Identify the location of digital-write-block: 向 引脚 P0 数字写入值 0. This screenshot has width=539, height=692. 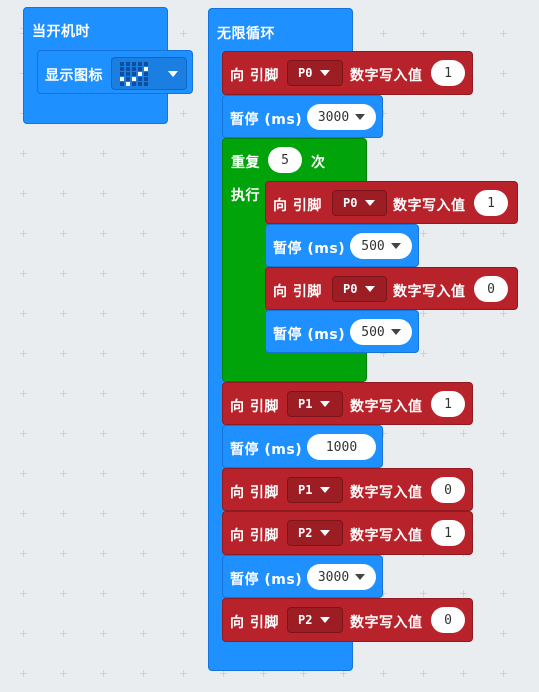
(391, 288).